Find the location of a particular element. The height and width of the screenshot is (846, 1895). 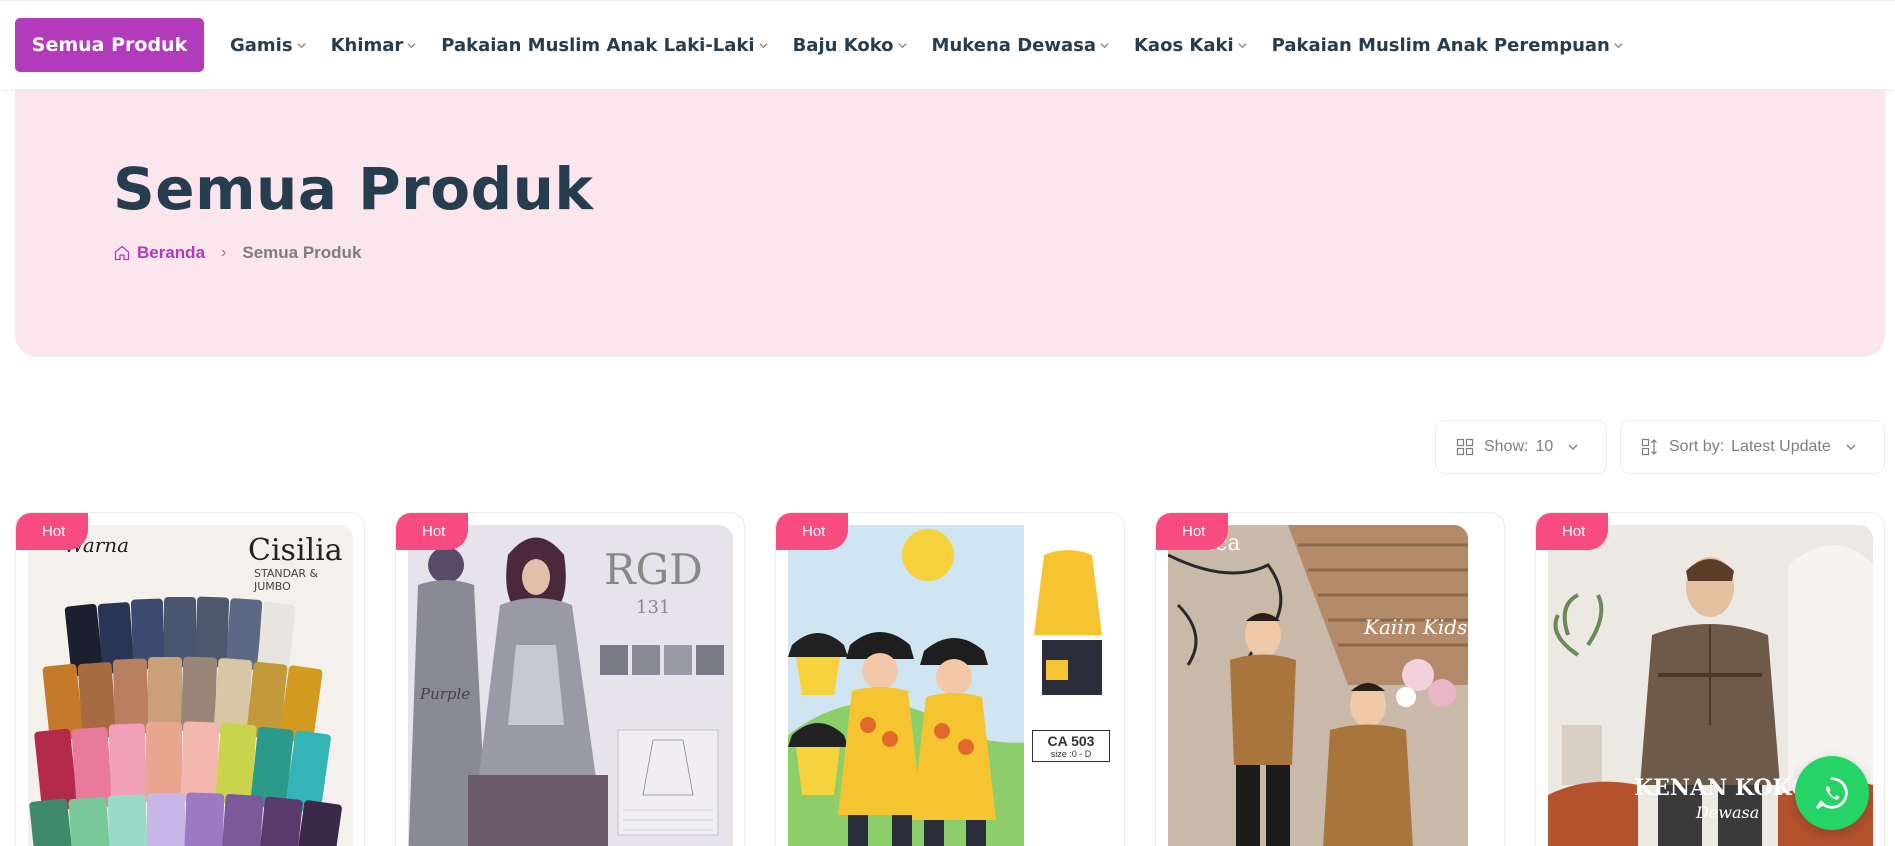

nav-item-khimar: Khimar is located at coordinates (374, 45).